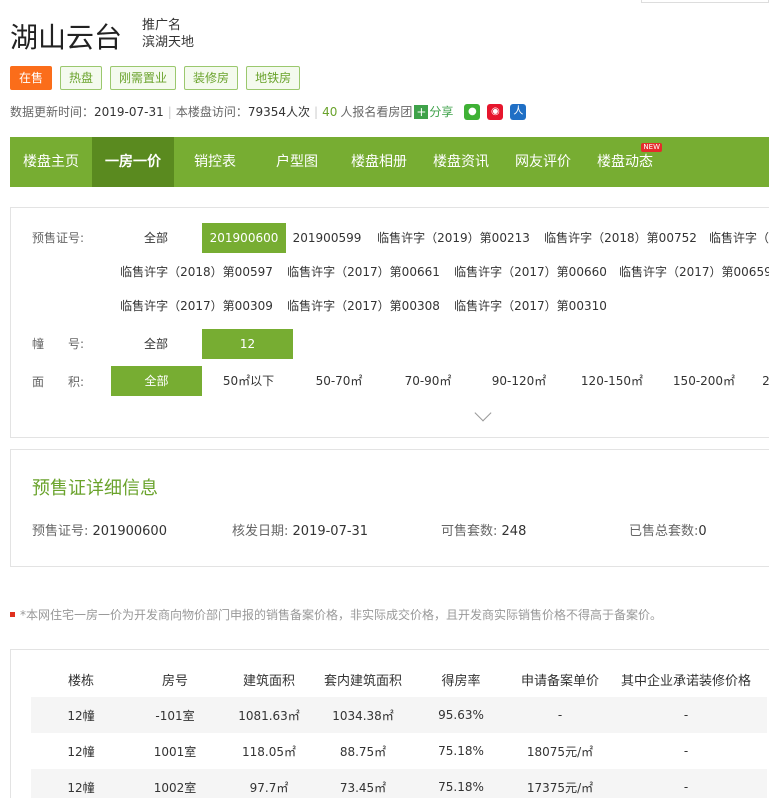 The image size is (769, 798). What do you see at coordinates (612, 381) in the screenshot?
I see `area-option: 120-150㎡` at bounding box center [612, 381].